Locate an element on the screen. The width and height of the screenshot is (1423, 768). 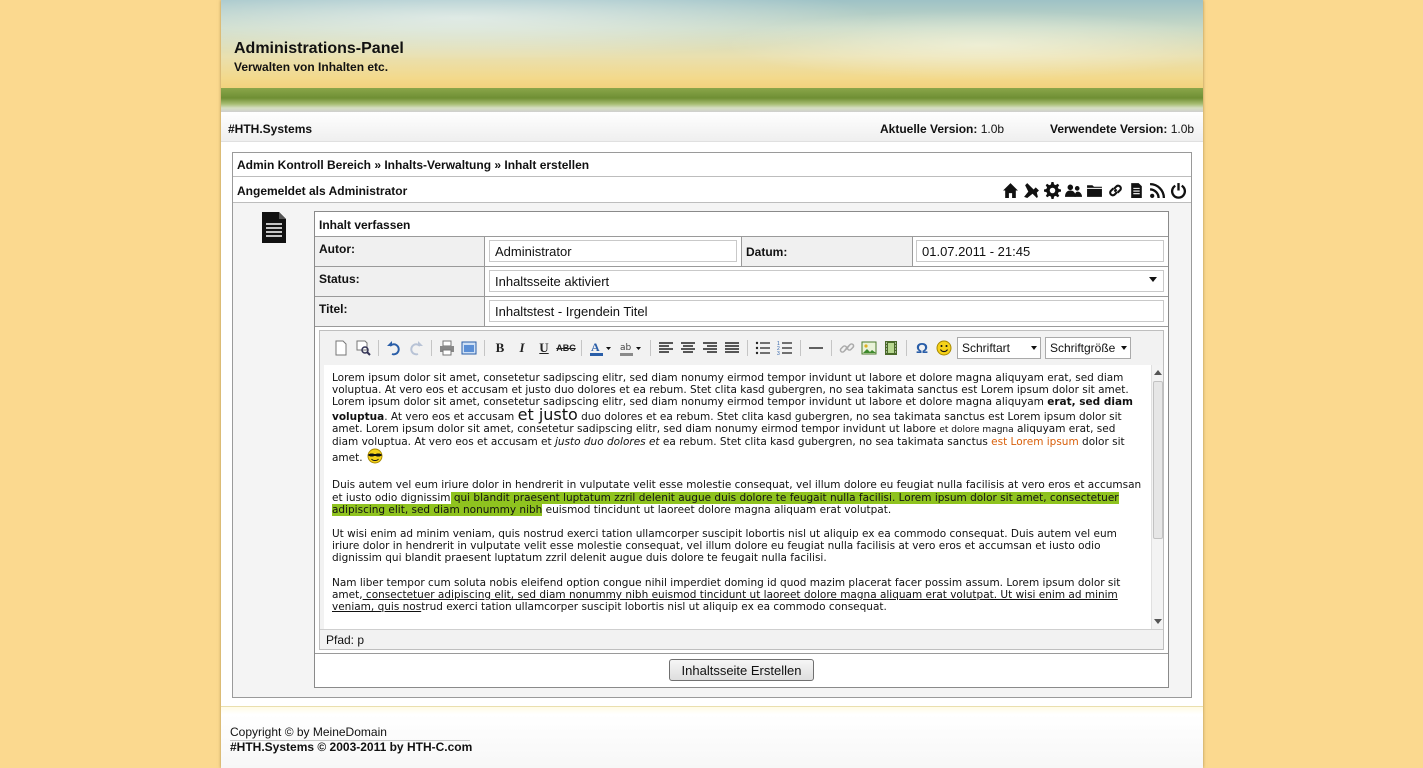
form-title: Inhalt verfassen is located at coordinates (365, 225).